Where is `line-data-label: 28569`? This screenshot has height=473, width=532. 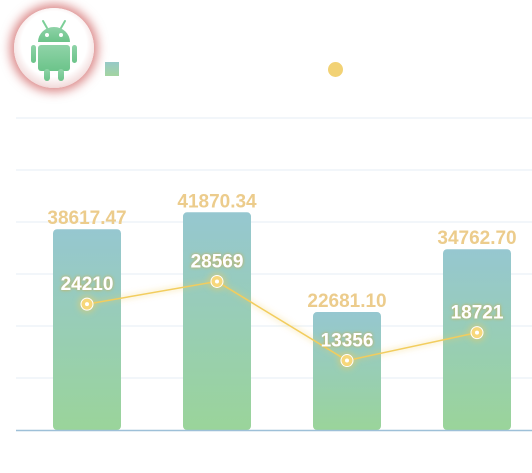
line-data-label: 28569 is located at coordinates (217, 261).